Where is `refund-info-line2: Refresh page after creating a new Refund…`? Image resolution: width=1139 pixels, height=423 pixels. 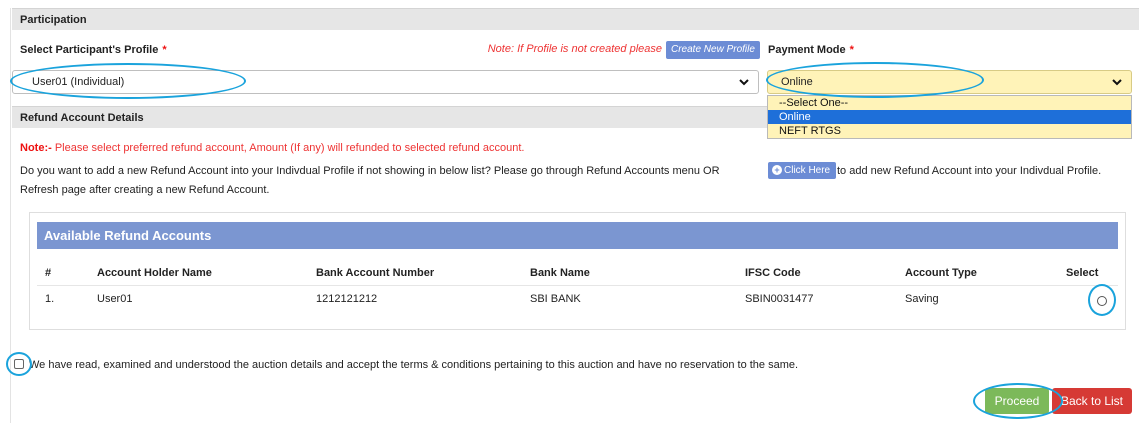
refund-info-line2: Refresh page after creating a new Refund… is located at coordinates (145, 190).